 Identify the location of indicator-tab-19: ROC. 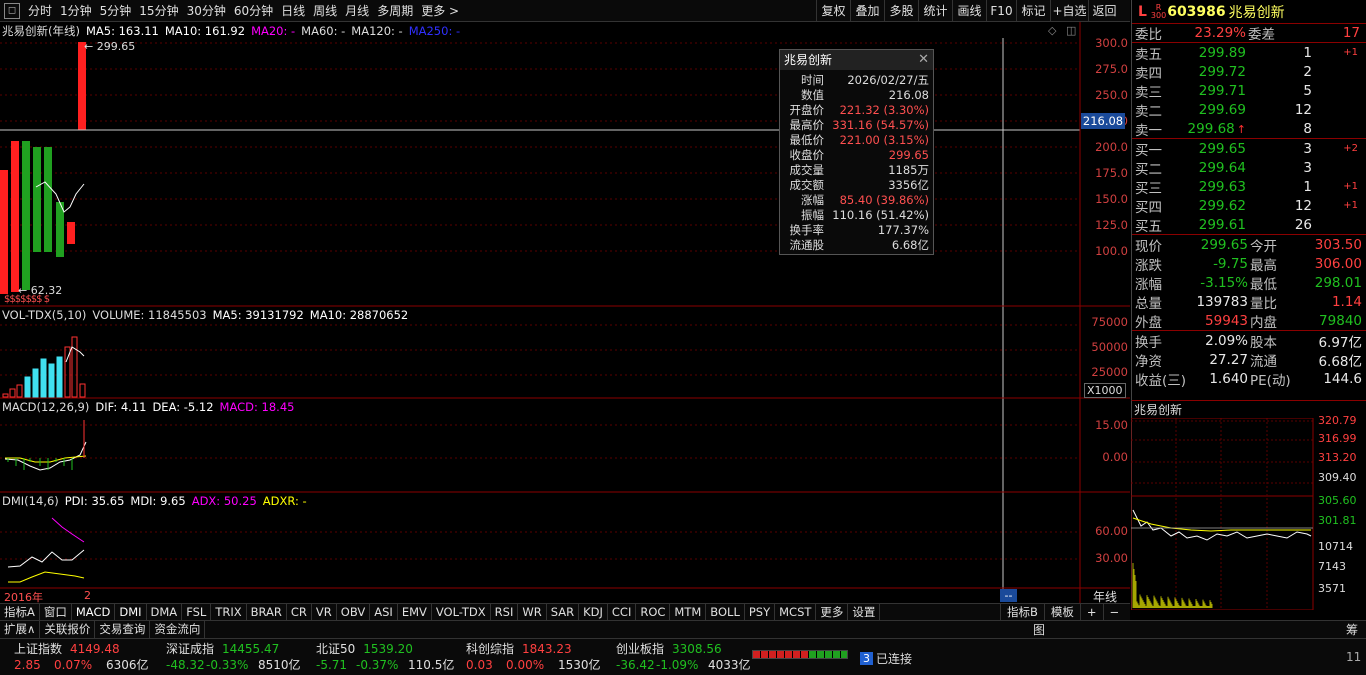
(653, 612).